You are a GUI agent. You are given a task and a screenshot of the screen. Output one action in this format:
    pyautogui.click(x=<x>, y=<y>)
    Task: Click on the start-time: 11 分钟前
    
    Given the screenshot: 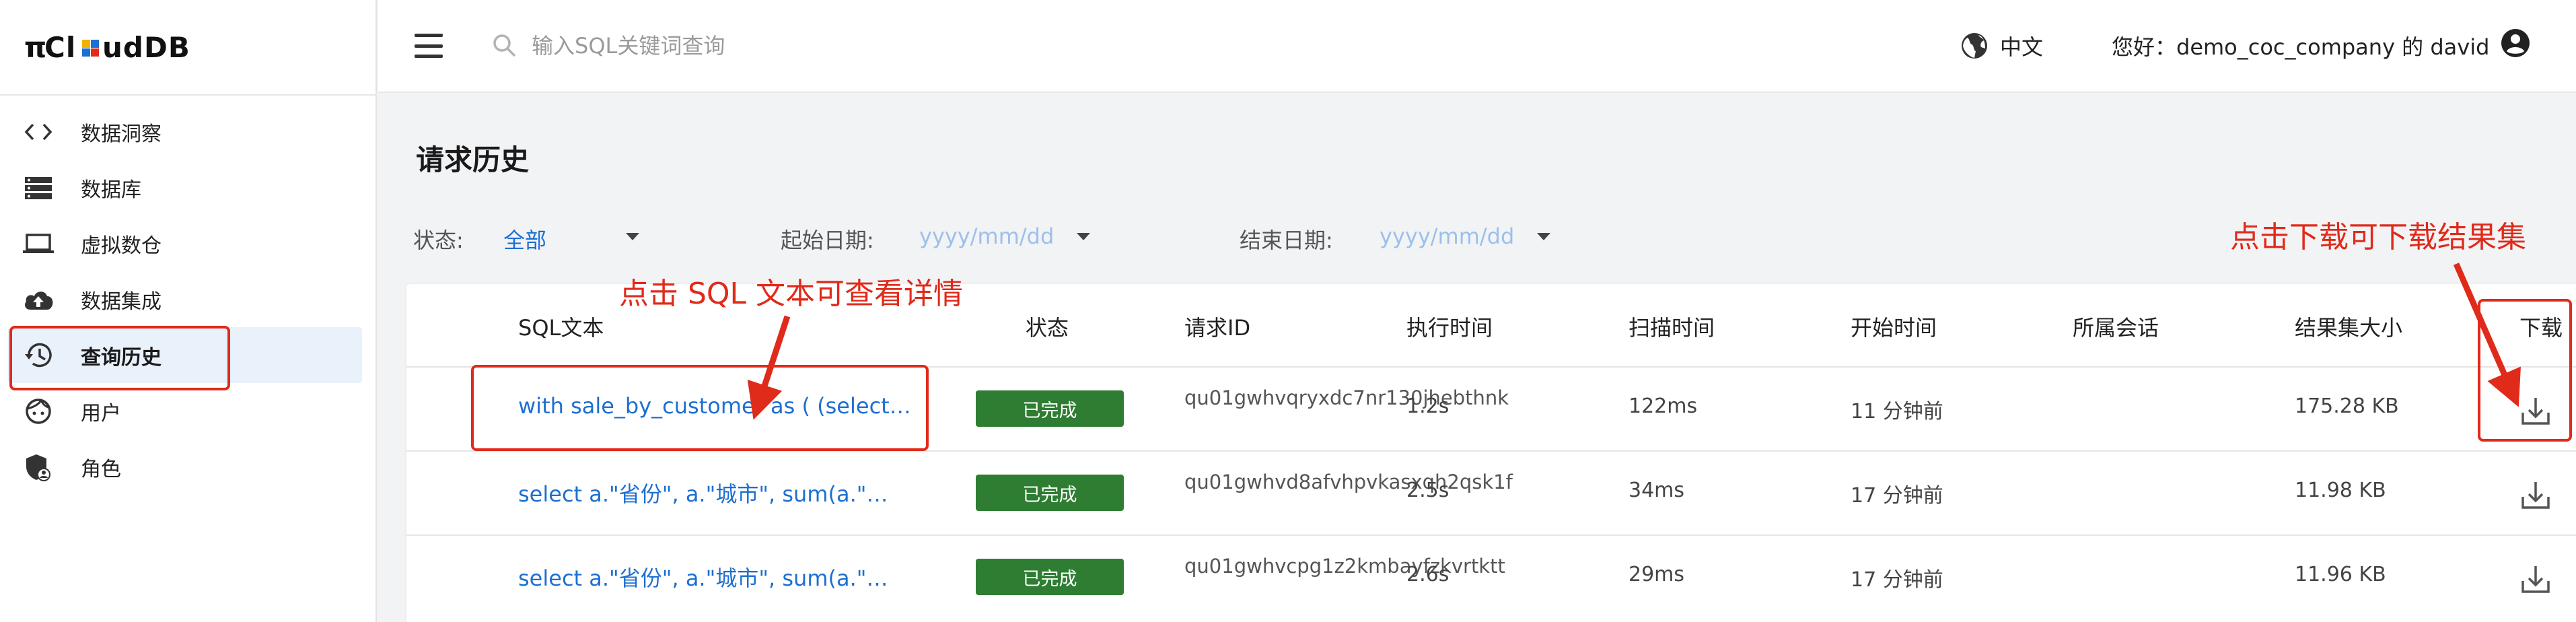 What is the action you would take?
    pyautogui.click(x=1897, y=412)
    